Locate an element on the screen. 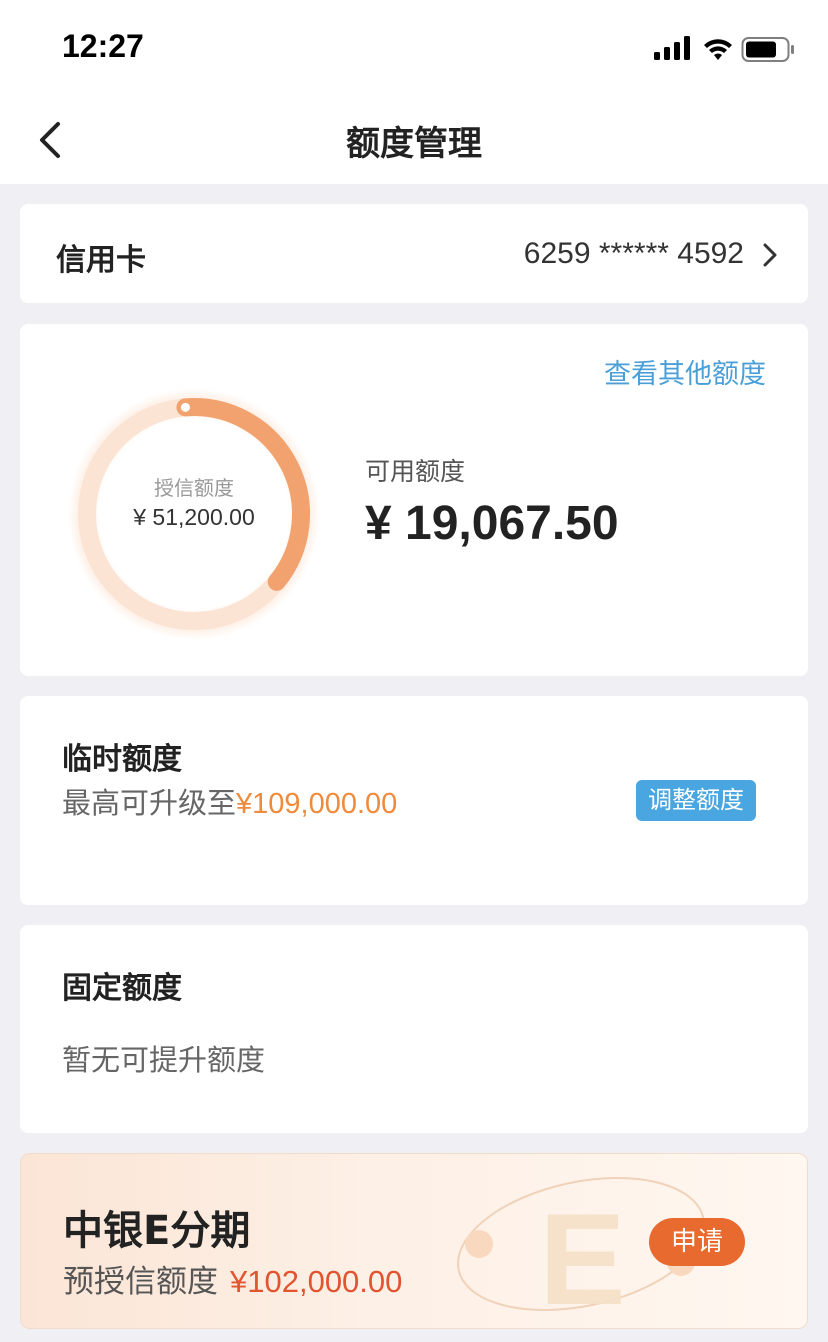 The width and height of the screenshot is (828, 1342). card-number: 6259 ****** 4592 is located at coordinates (633, 253).